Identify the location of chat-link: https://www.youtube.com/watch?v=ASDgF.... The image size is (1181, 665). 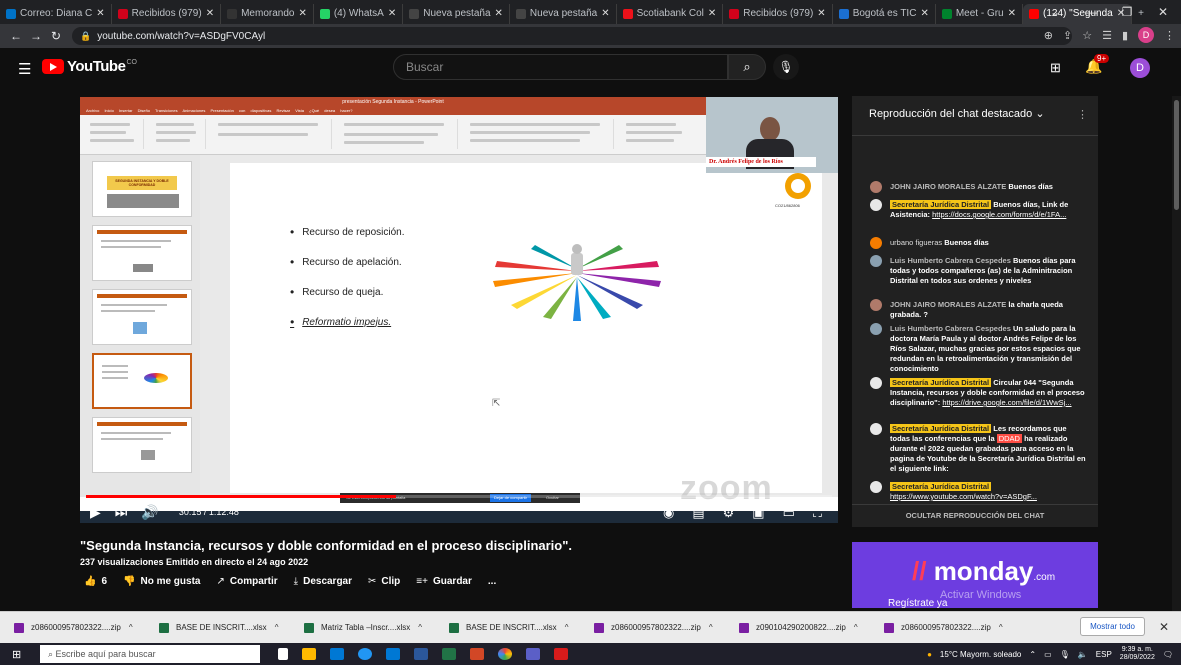
(963, 496).